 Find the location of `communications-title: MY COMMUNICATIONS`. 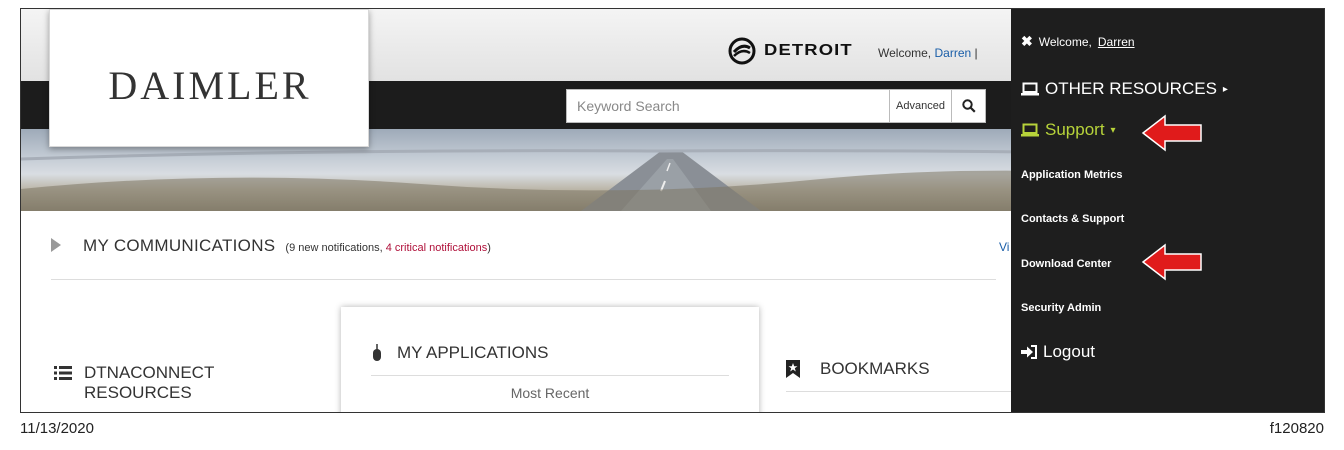

communications-title: MY COMMUNICATIONS is located at coordinates (179, 245).